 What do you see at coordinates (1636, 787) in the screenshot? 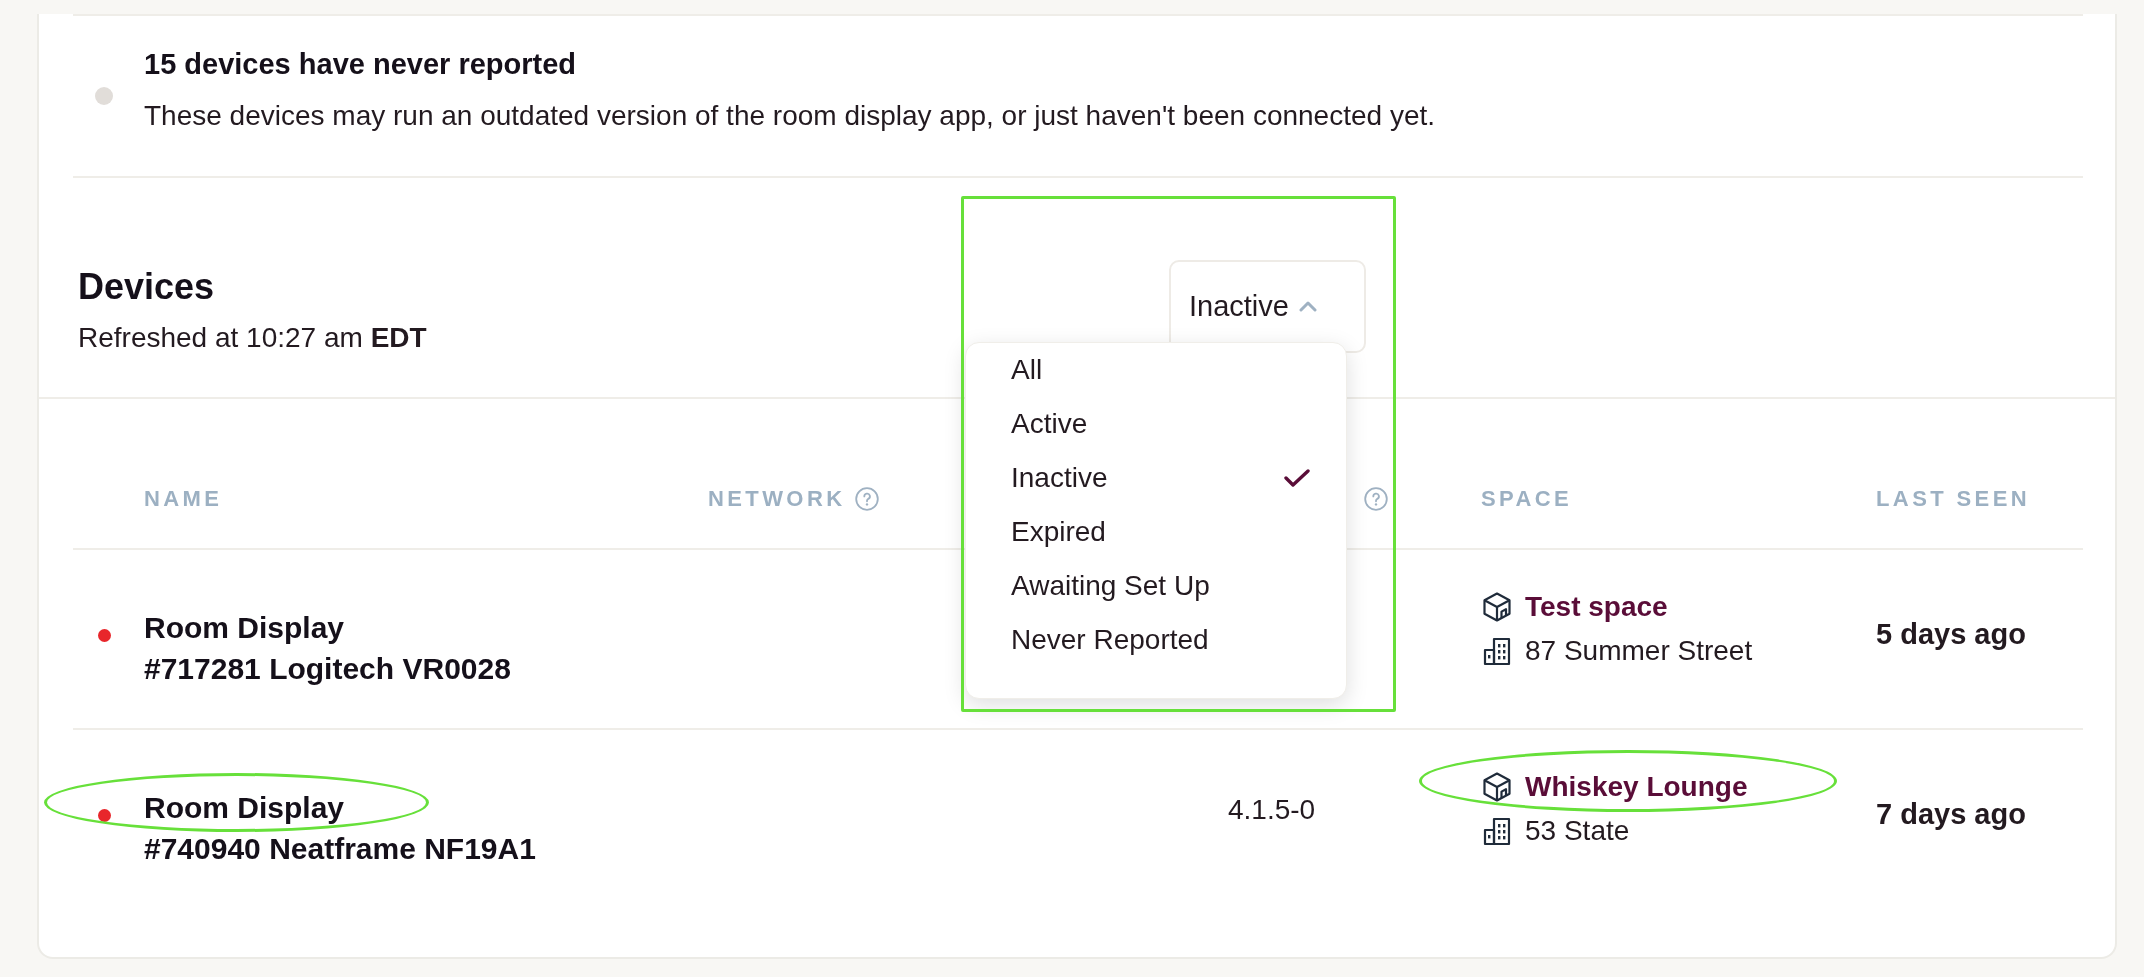
I see `space-link: Whiskey Lounge` at bounding box center [1636, 787].